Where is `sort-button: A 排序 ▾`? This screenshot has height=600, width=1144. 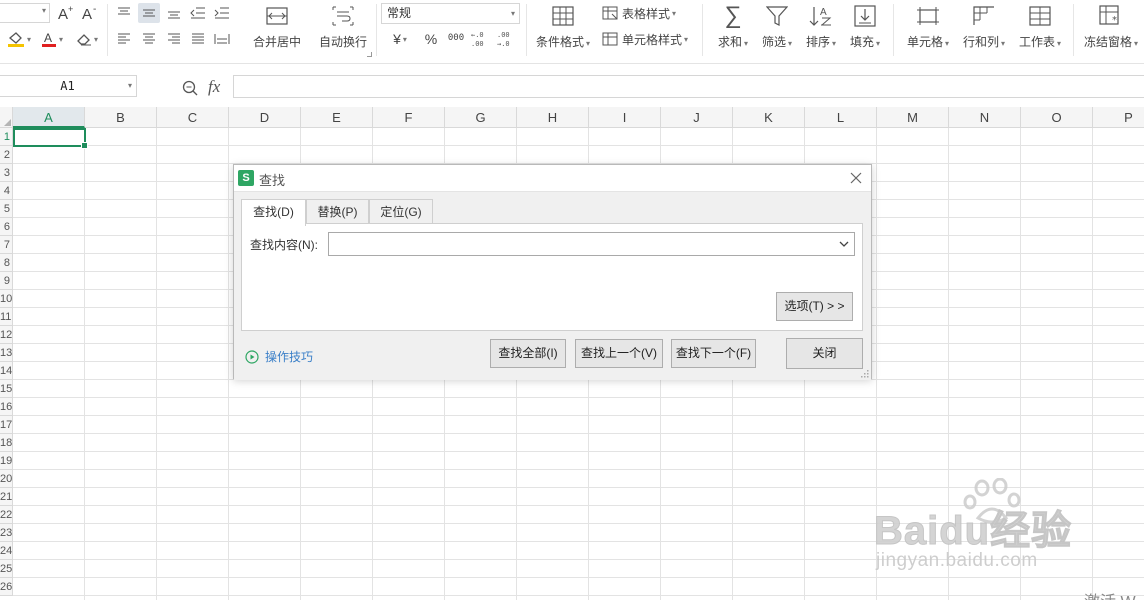
sort-button: A 排序 ▾ is located at coordinates (821, 28).